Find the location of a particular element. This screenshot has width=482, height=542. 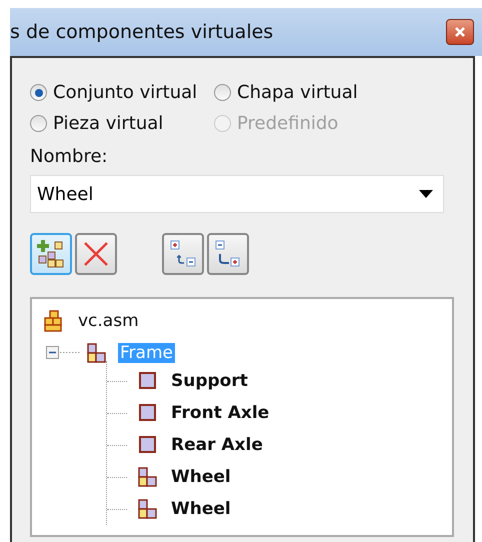

radio-option: Chapa virtual is located at coordinates (314, 92).